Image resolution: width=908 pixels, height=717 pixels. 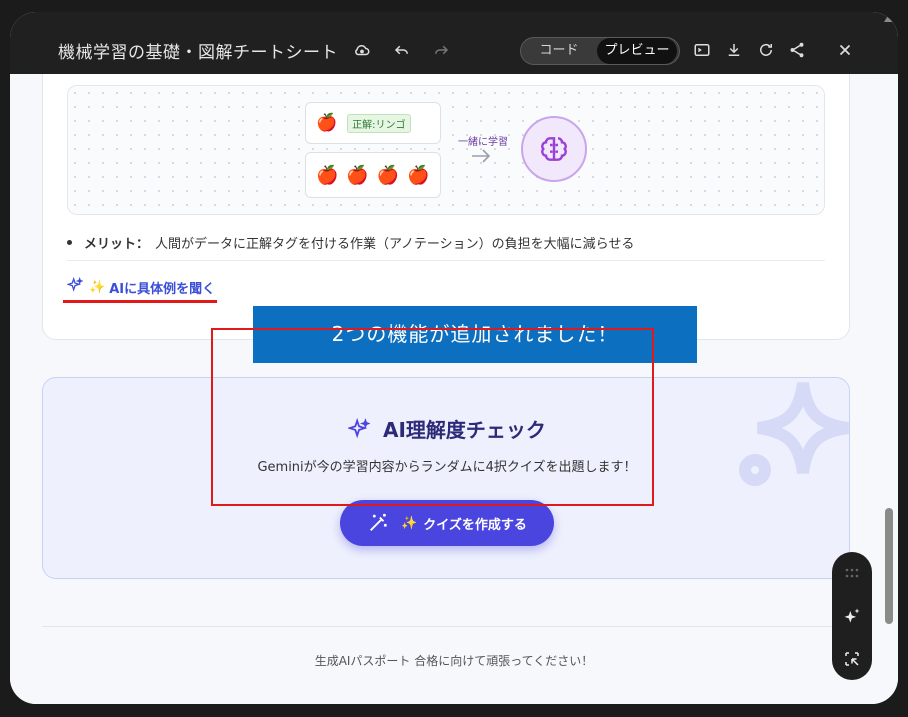 What do you see at coordinates (454, 43) in the screenshot?
I see `title-bar: 機械学習の基礎・図解チートシート コード プレビュー` at bounding box center [454, 43].